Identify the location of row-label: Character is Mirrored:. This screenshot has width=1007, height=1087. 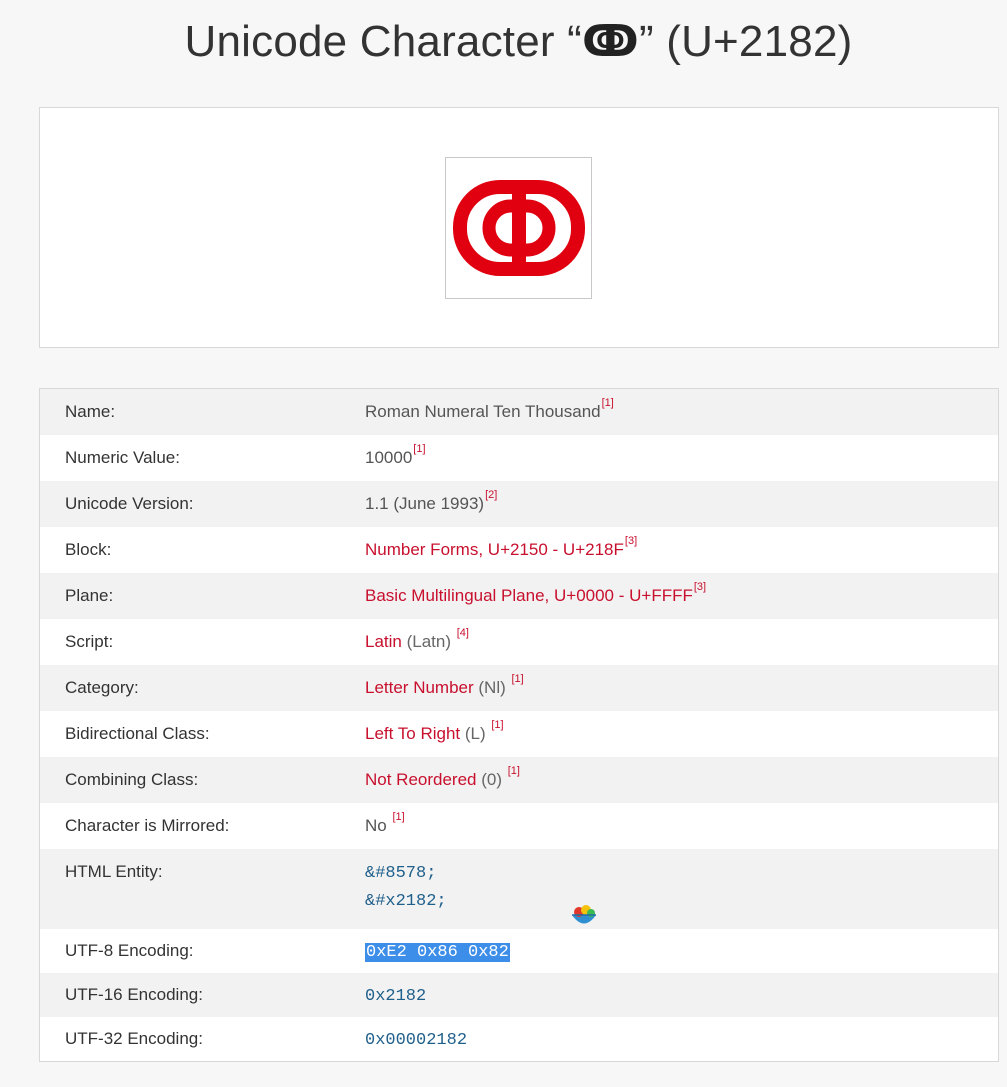
(147, 825).